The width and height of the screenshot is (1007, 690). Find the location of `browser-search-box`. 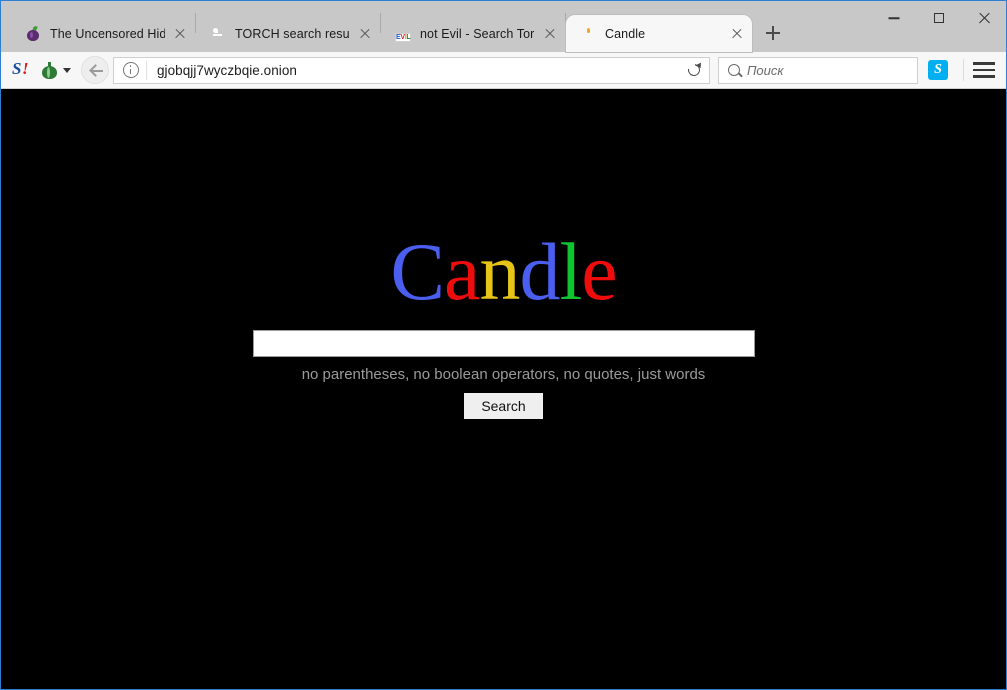

browser-search-box is located at coordinates (821, 70).